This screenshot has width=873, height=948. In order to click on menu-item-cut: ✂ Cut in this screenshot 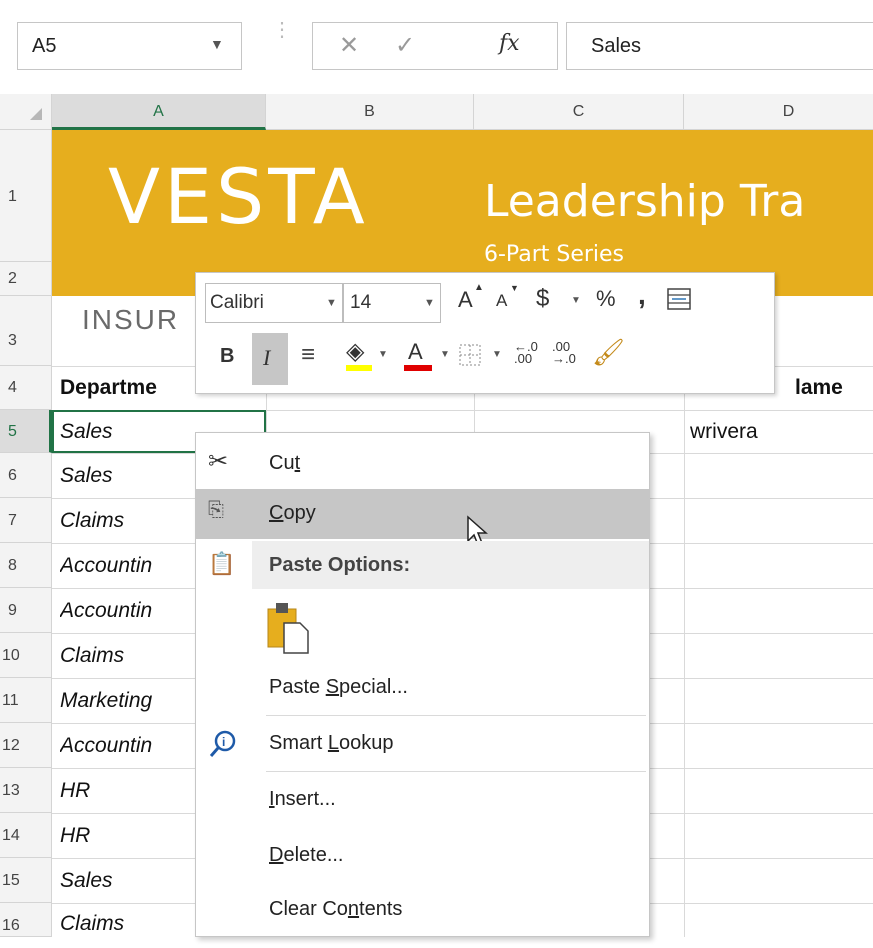, I will do `click(422, 464)`.